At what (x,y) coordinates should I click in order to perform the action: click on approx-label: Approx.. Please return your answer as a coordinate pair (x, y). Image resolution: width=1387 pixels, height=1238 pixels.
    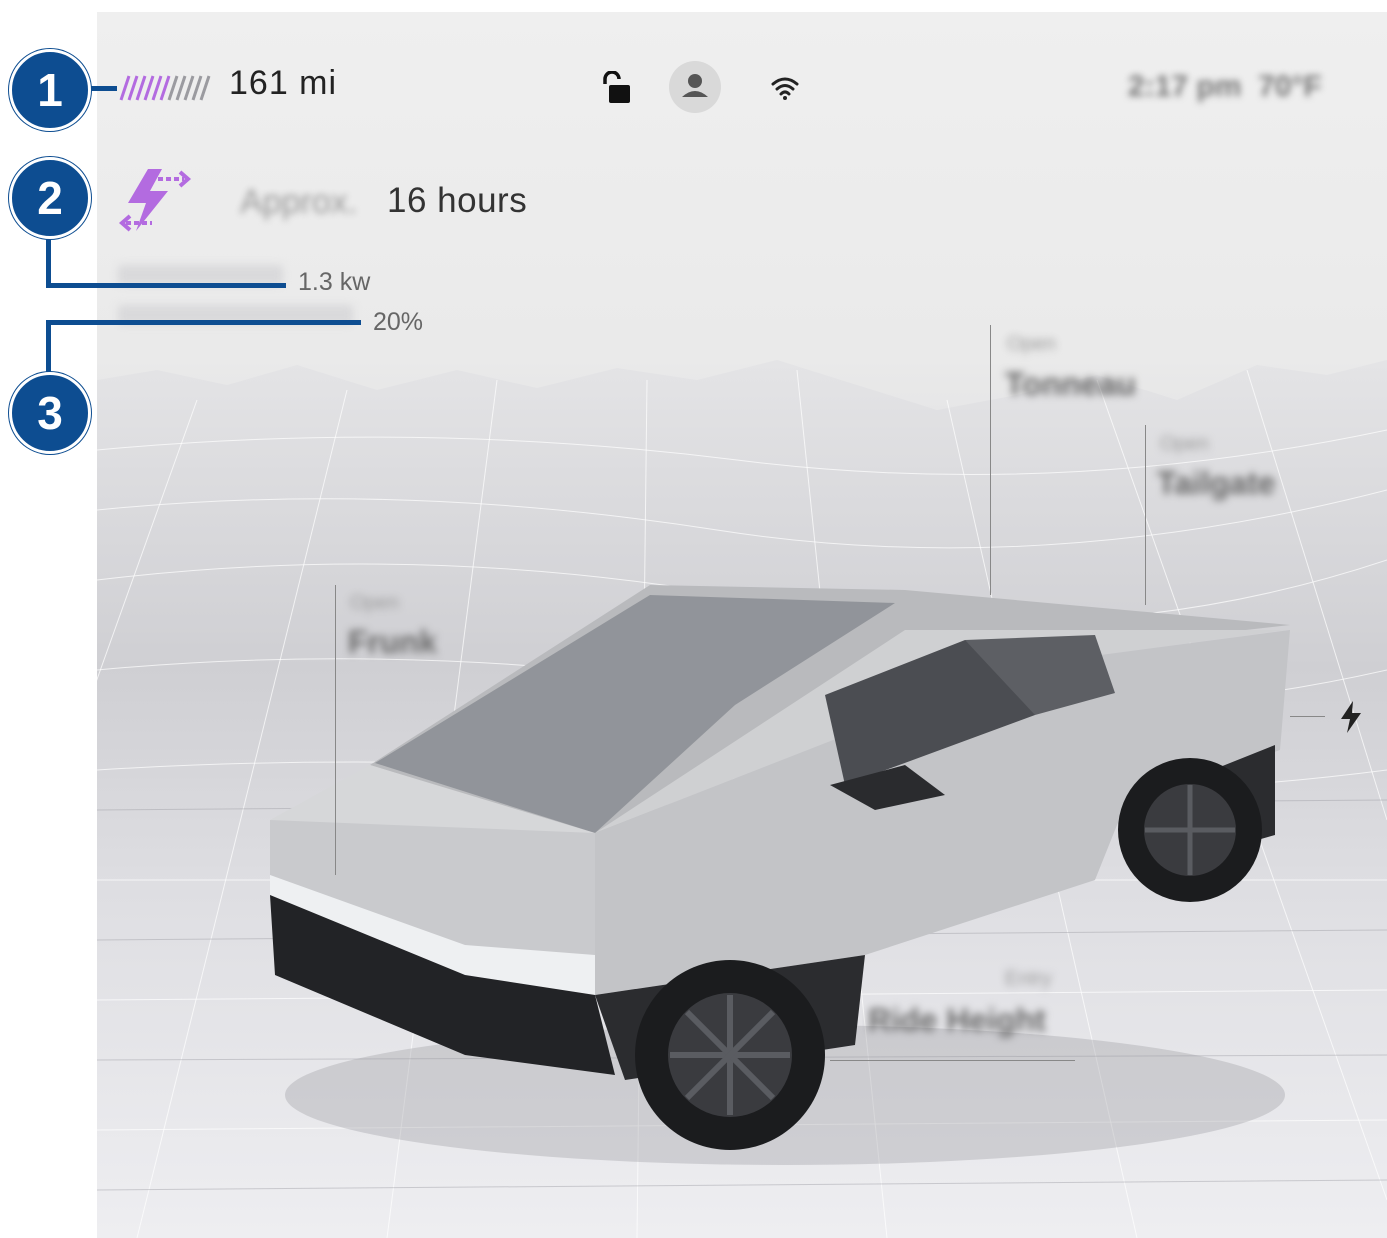
    Looking at the image, I should click on (299, 202).